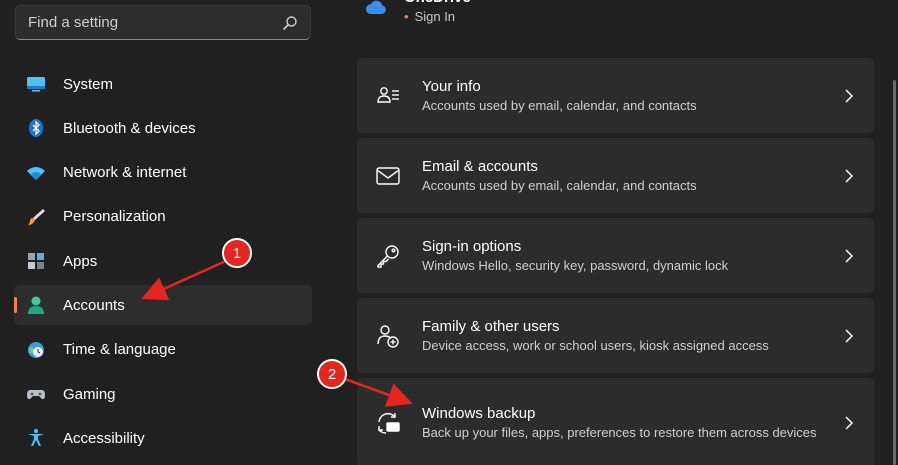  Describe the element at coordinates (332, 374) in the screenshot. I see `annotation-badge-2: 2` at that location.